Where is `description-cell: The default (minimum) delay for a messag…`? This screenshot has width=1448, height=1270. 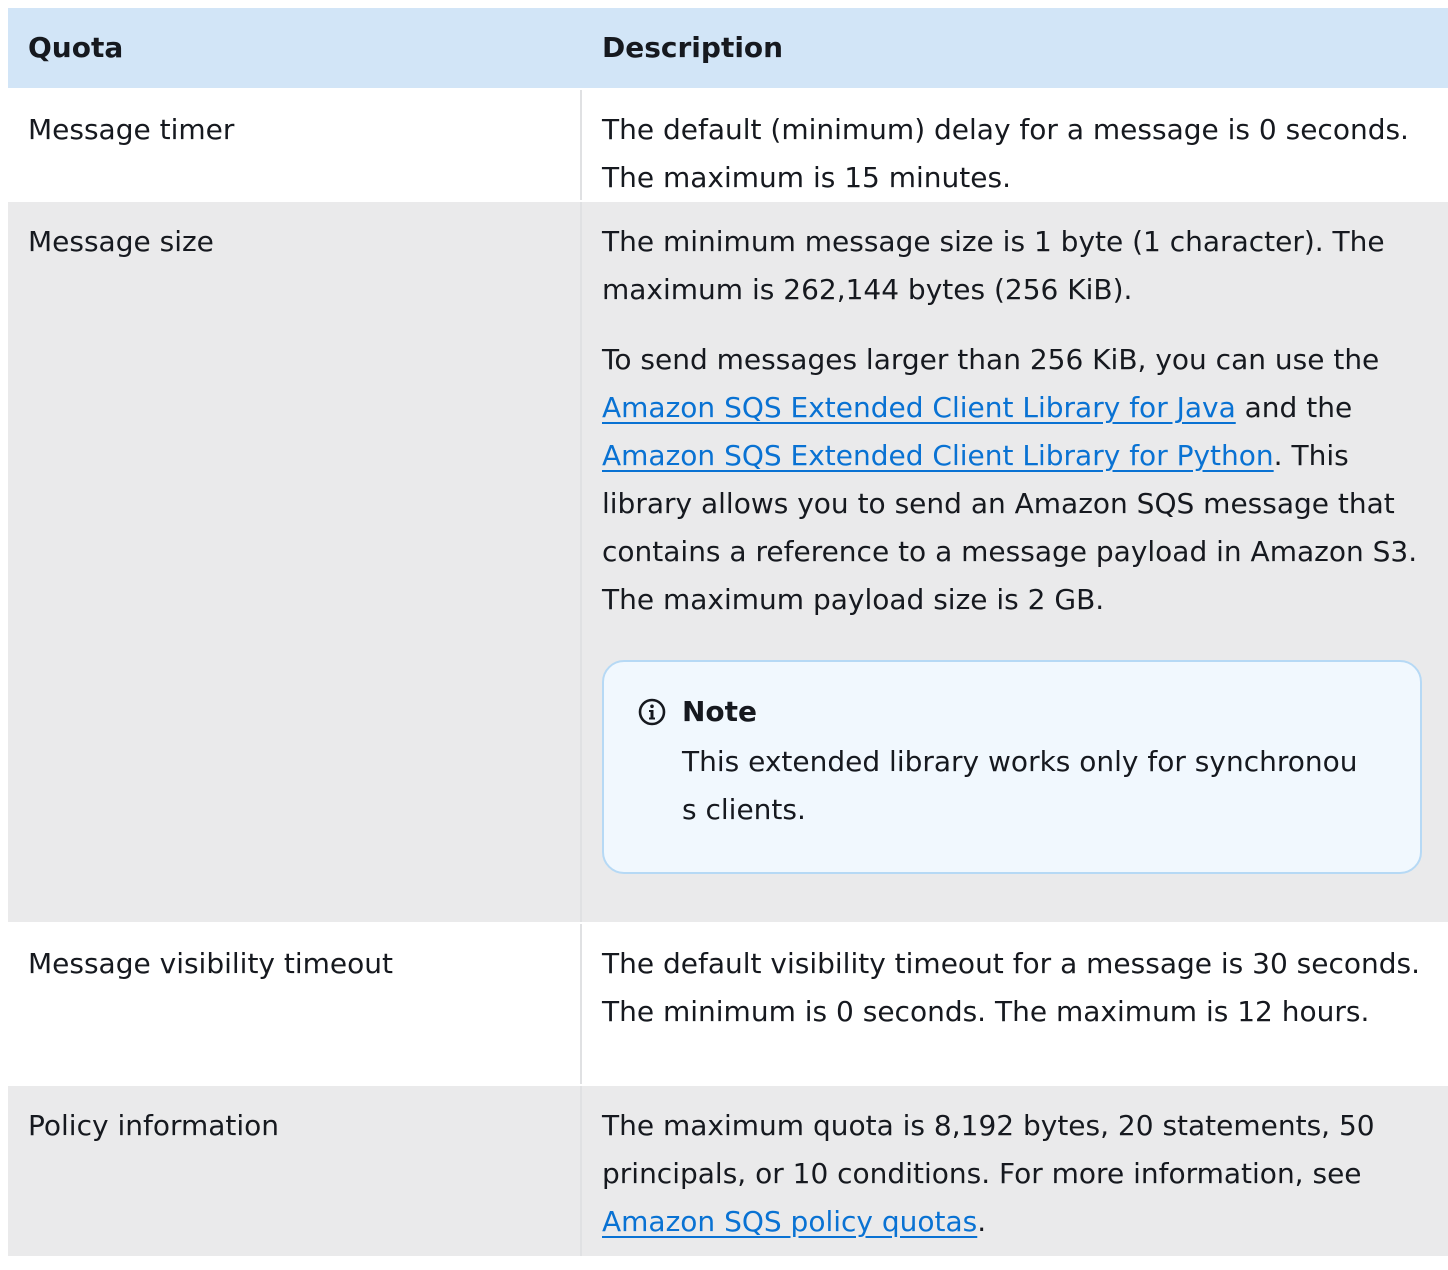
description-cell: The default (minimum) delay for a messag… is located at coordinates (1005, 153).